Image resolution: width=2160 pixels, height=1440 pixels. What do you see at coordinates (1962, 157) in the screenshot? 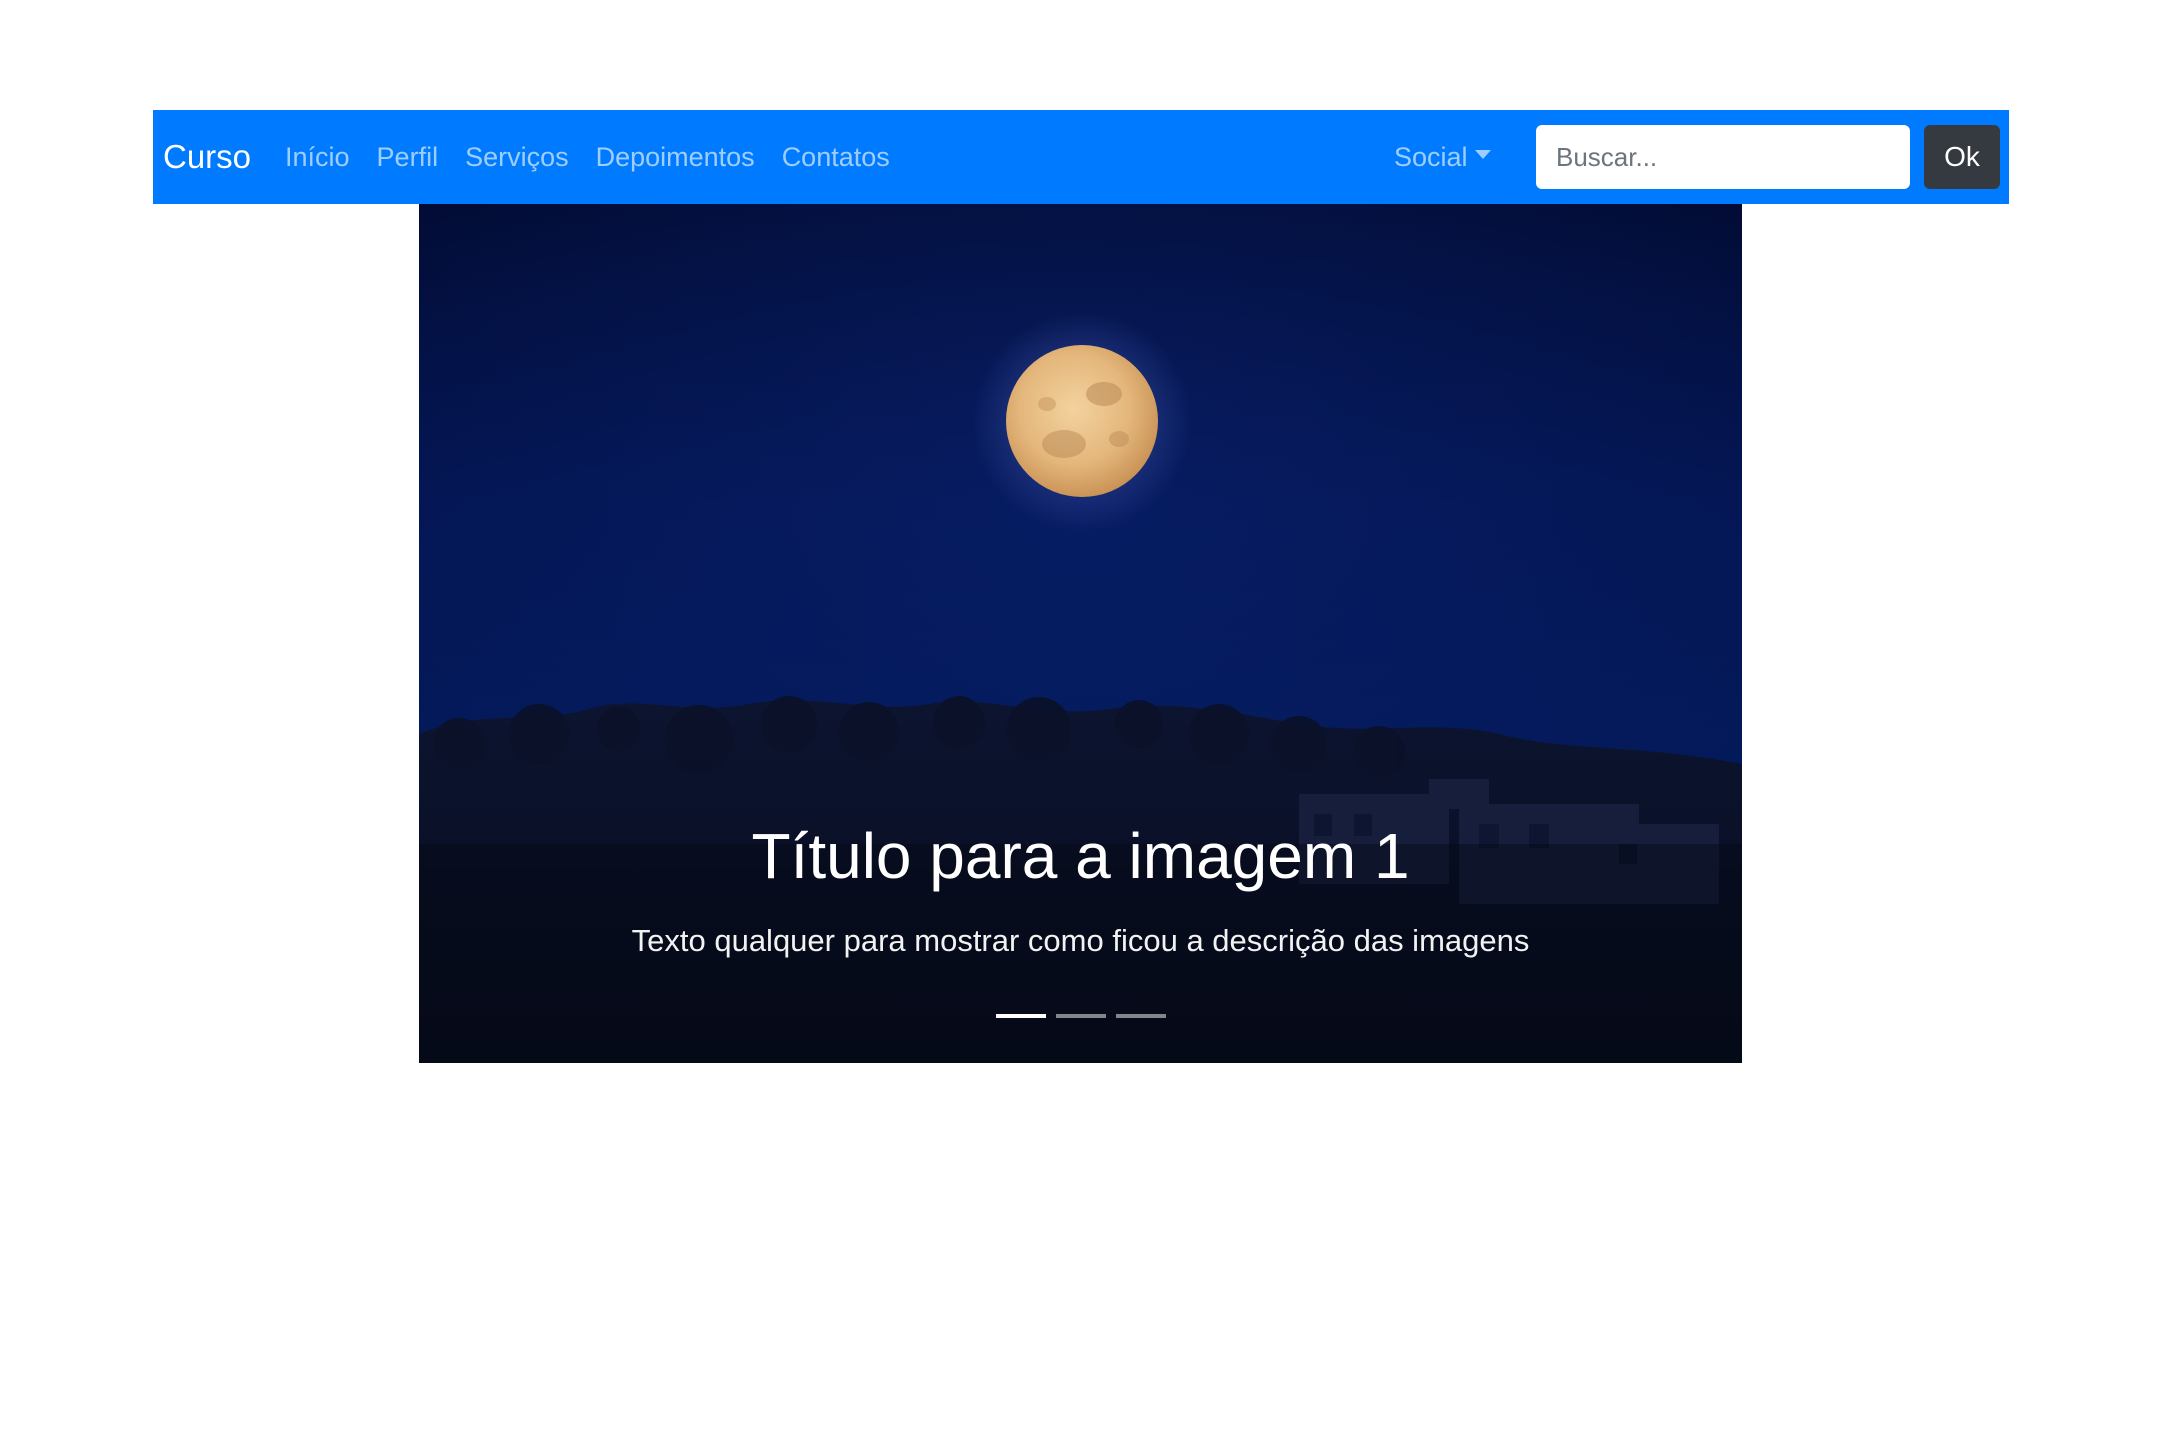
I see `search-submit-button: Ok` at bounding box center [1962, 157].